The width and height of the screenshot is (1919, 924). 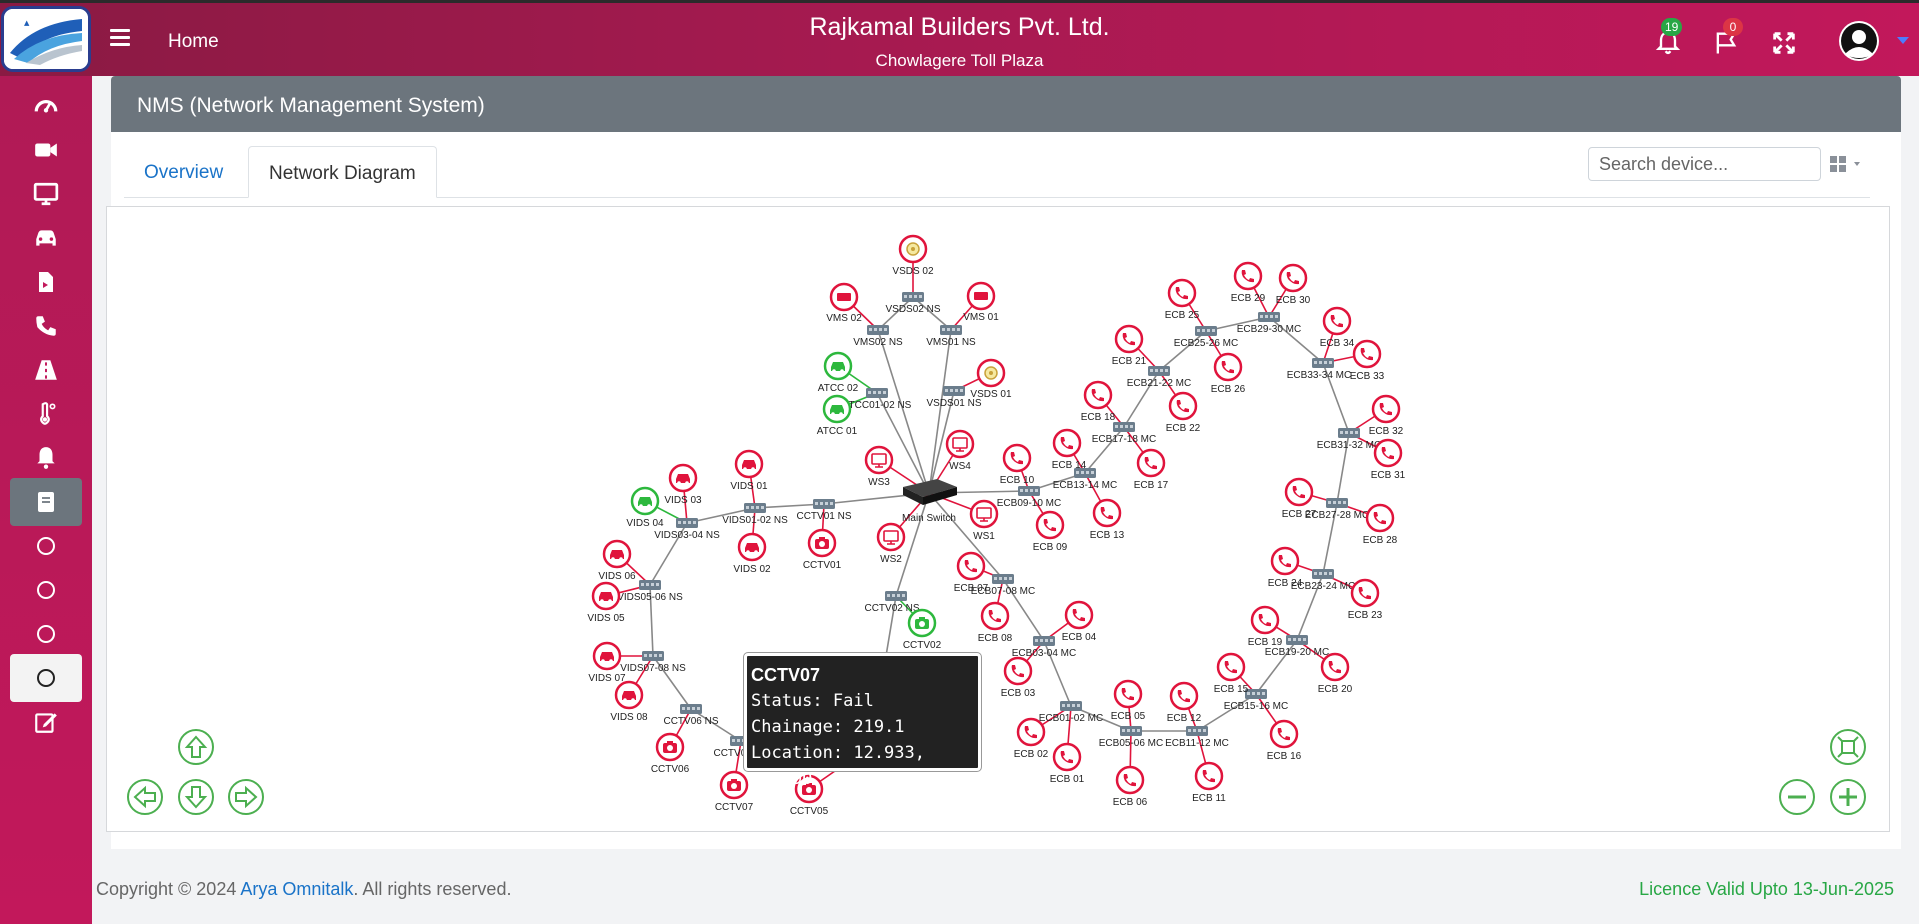 What do you see at coordinates (46, 150) in the screenshot?
I see `sidebar-item-cameras` at bounding box center [46, 150].